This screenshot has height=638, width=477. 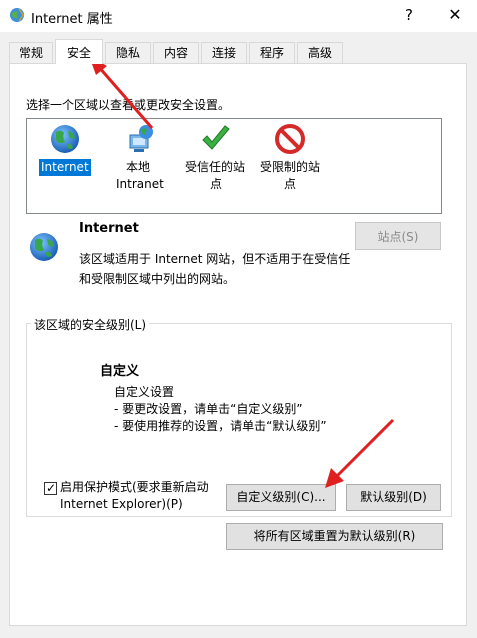 What do you see at coordinates (334, 536) in the screenshot?
I see `reset-all-zones-button: 将所有区域重置为默认级别(R)` at bounding box center [334, 536].